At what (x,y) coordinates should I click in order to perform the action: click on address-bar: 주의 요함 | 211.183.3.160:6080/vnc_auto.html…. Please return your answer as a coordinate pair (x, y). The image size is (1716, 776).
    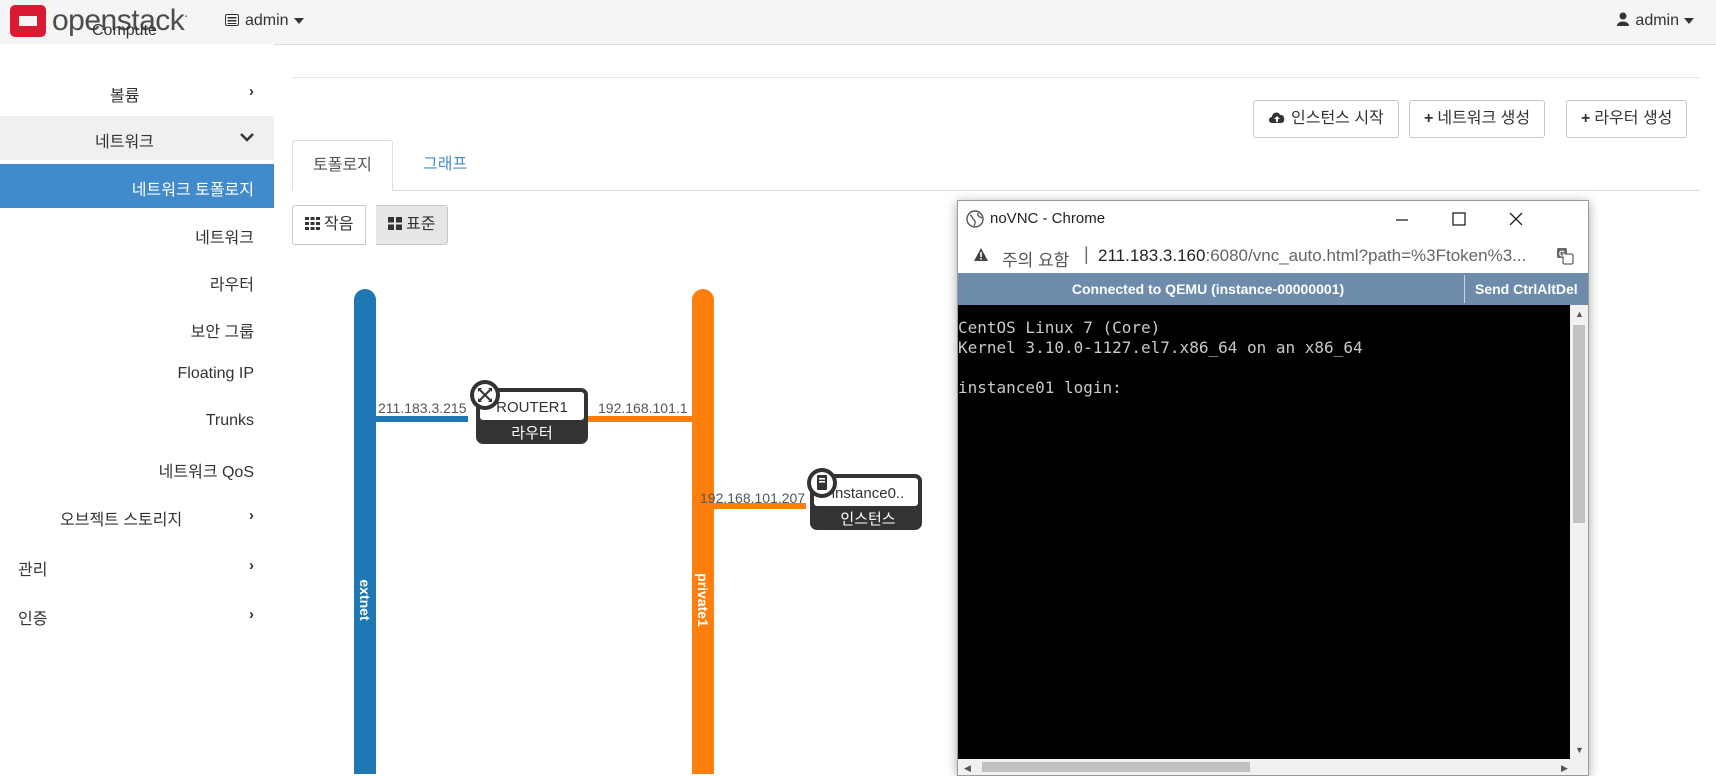
    Looking at the image, I should click on (1273, 255).